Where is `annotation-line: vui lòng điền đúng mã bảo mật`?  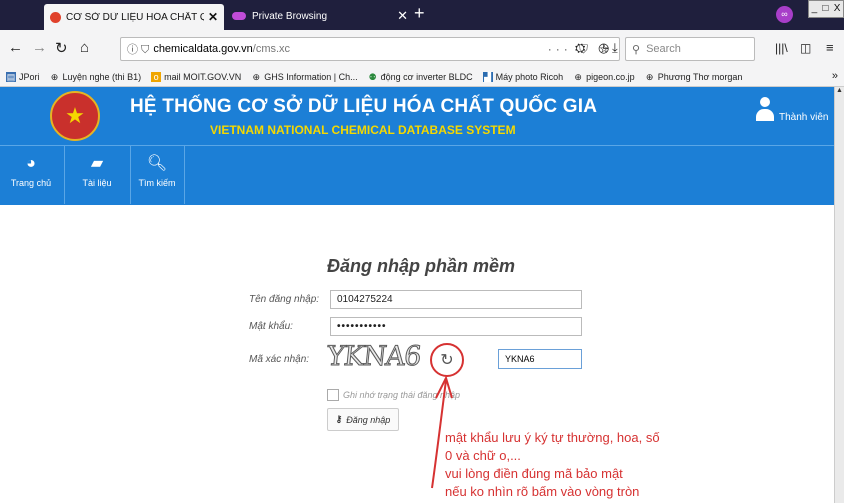
annotation-line: vui lòng điền đúng mã bảo mật is located at coordinates (534, 473).